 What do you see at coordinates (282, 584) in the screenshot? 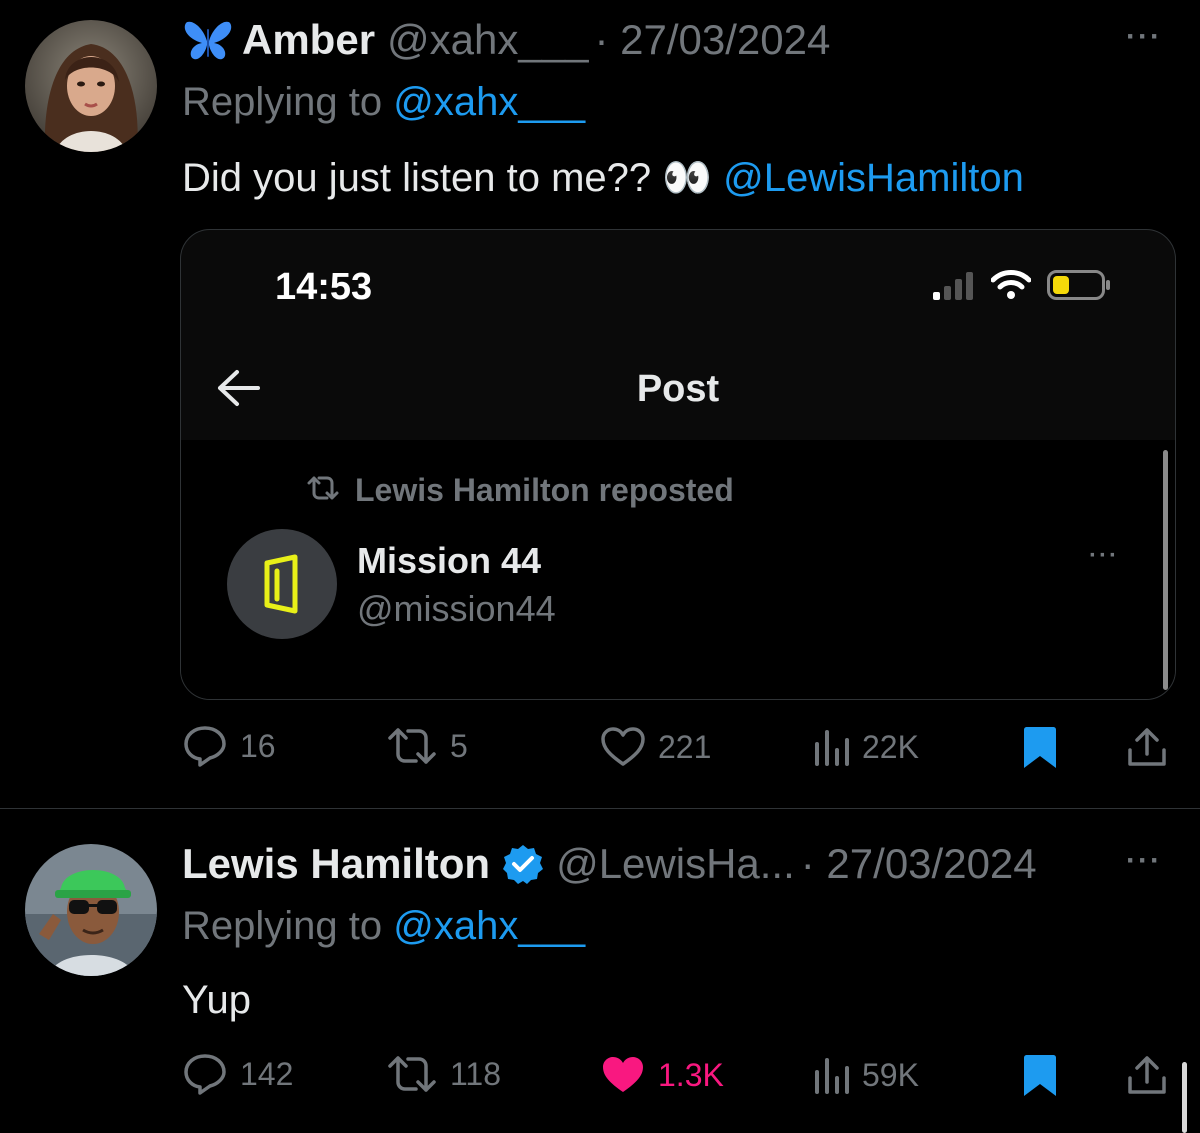
I see `avatar-mission44` at bounding box center [282, 584].